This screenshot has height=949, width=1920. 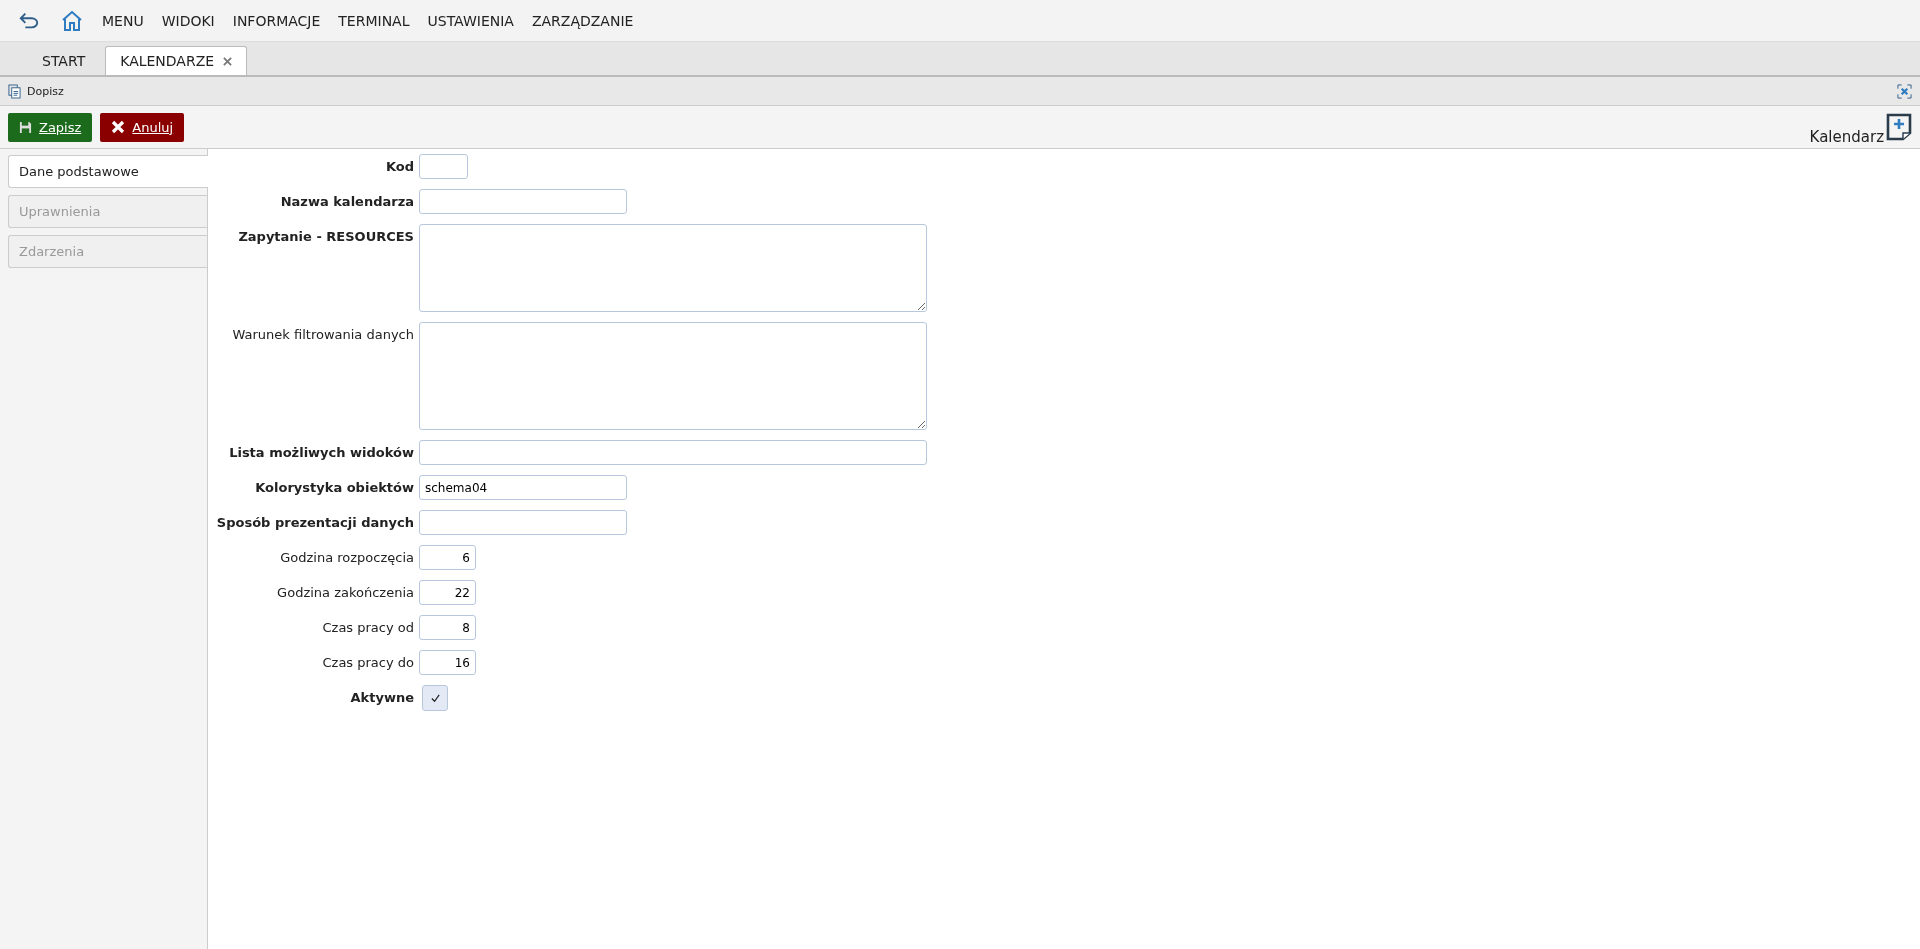 What do you see at coordinates (64, 61) in the screenshot?
I see `tab: START` at bounding box center [64, 61].